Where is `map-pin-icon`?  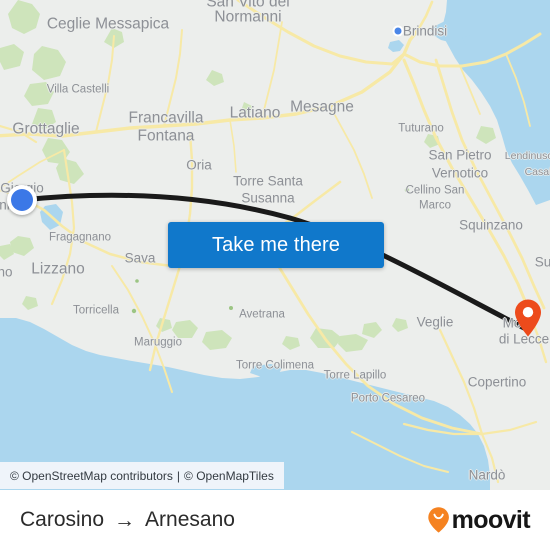
map-pin-icon is located at coordinates (528, 318).